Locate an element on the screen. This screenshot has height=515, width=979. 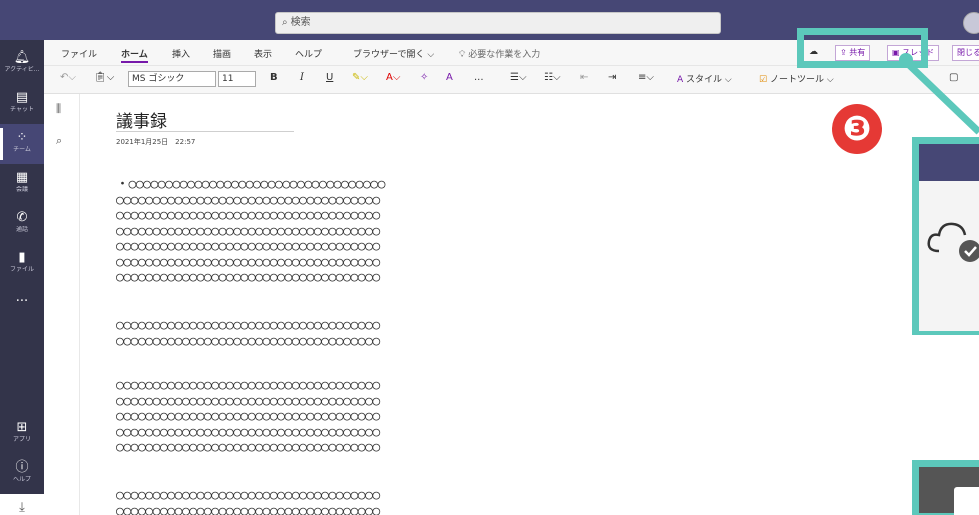
zoom-panel-header is located at coordinates (949, 162).